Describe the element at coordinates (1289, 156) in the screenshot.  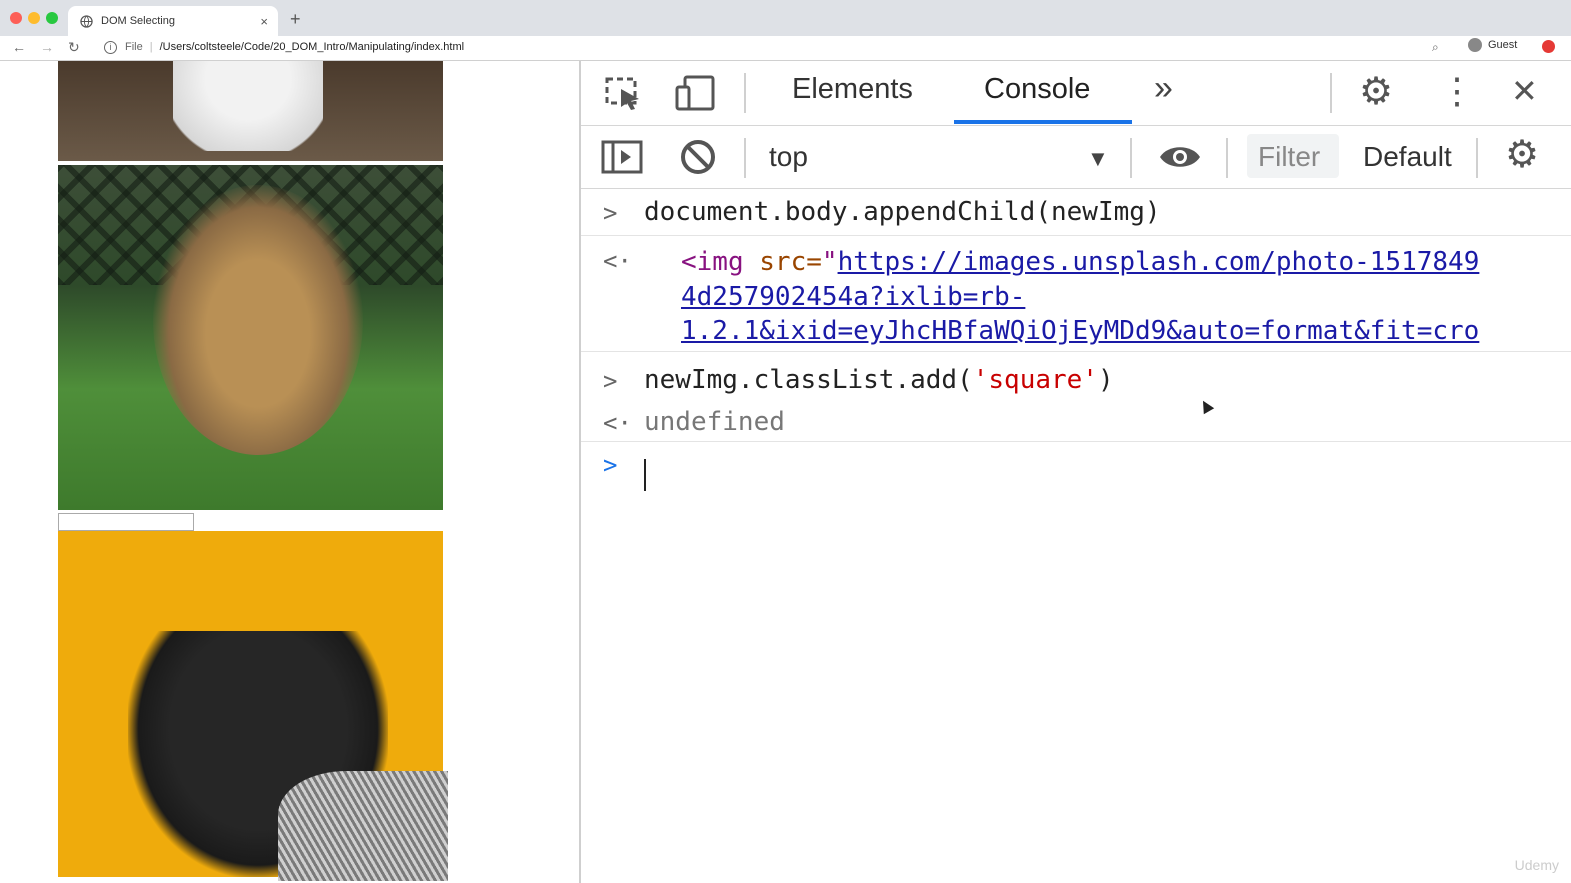
I see `filter-placeholder: Filter` at that location.